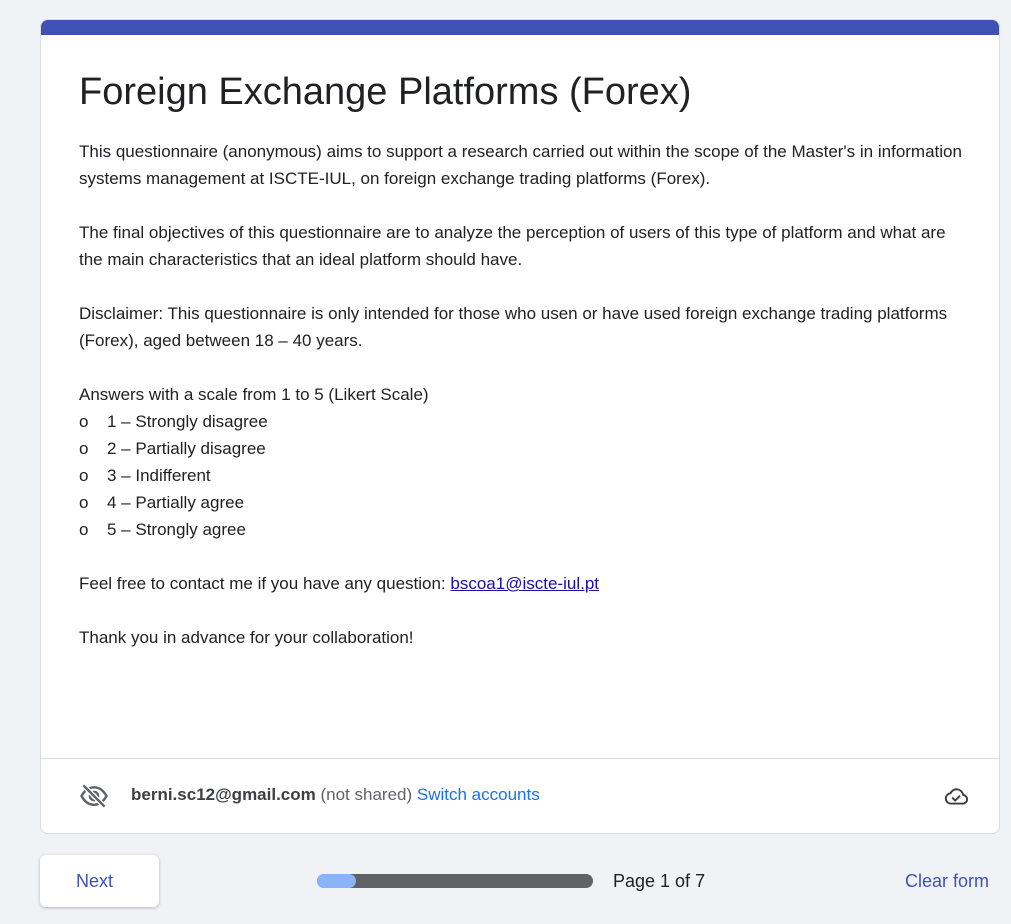 The image size is (1011, 924). I want to click on form-footer: Next Page 1 of 7 Clear form, so click(505, 884).